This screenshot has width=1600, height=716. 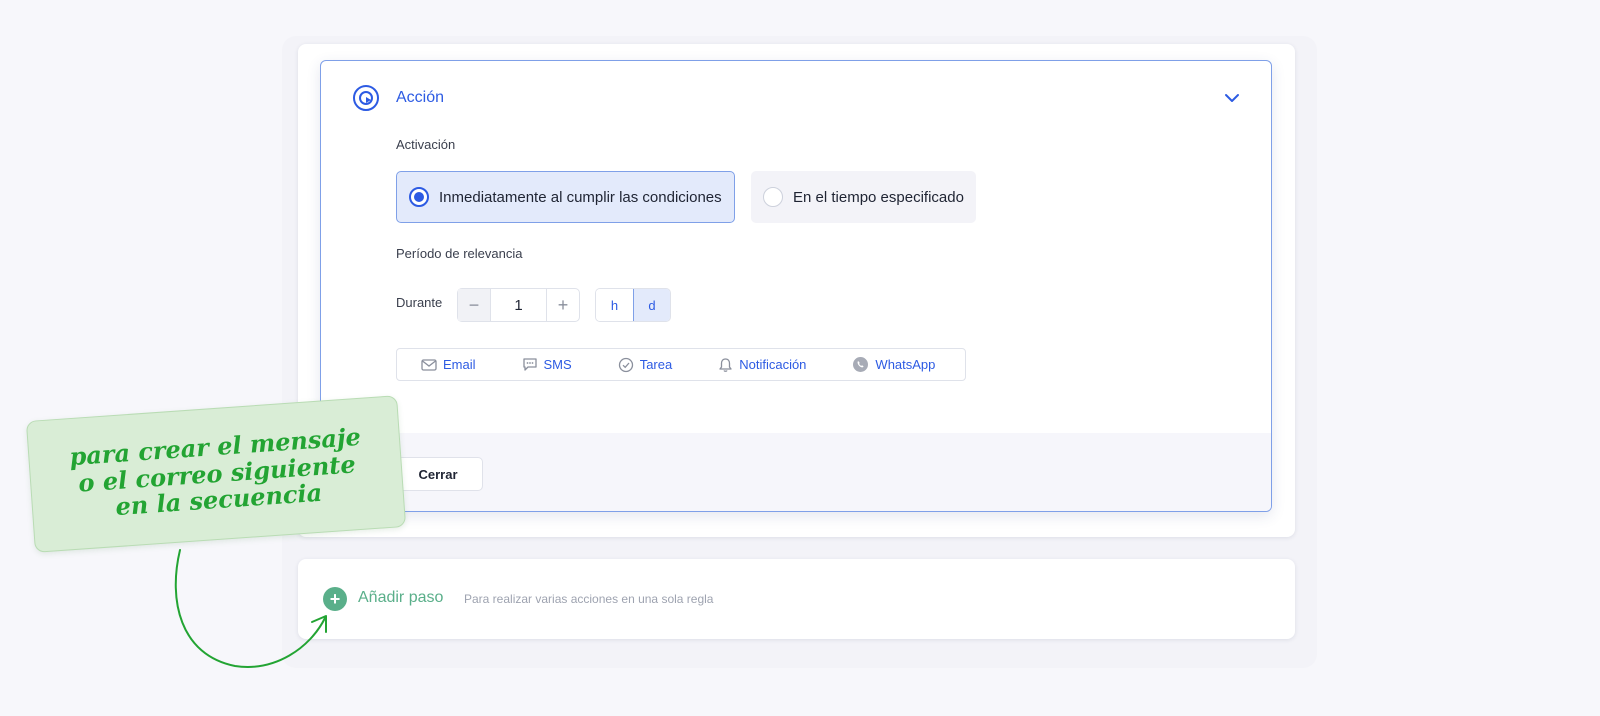 What do you see at coordinates (861, 364) in the screenshot?
I see `whatsapp-icon` at bounding box center [861, 364].